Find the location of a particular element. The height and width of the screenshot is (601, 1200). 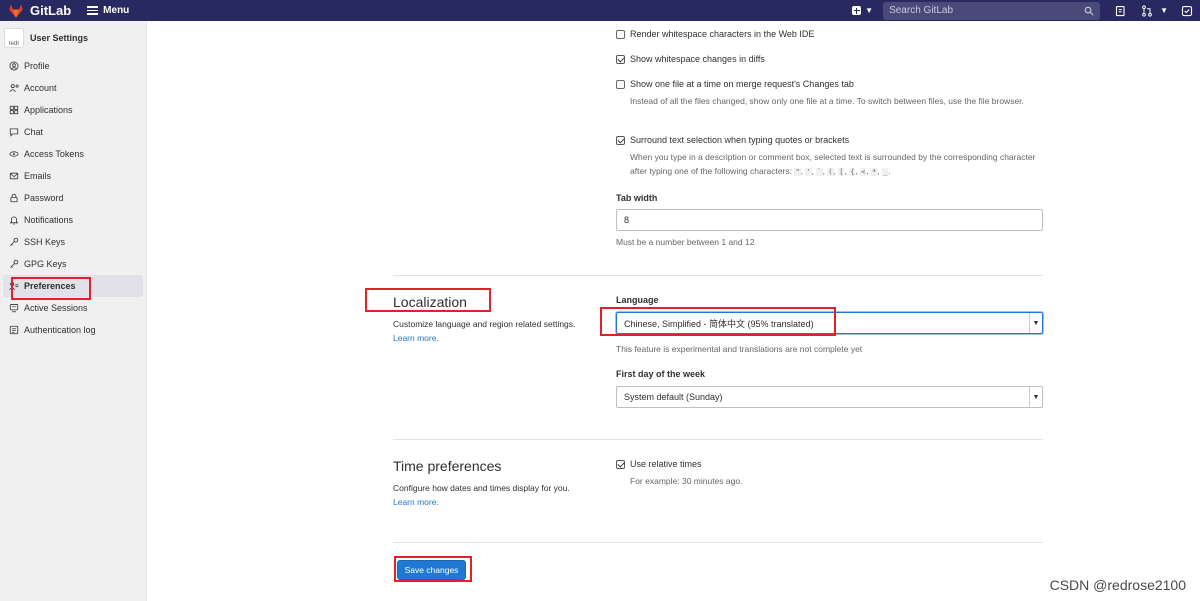

app-name: GitLab is located at coordinates (51, 10).